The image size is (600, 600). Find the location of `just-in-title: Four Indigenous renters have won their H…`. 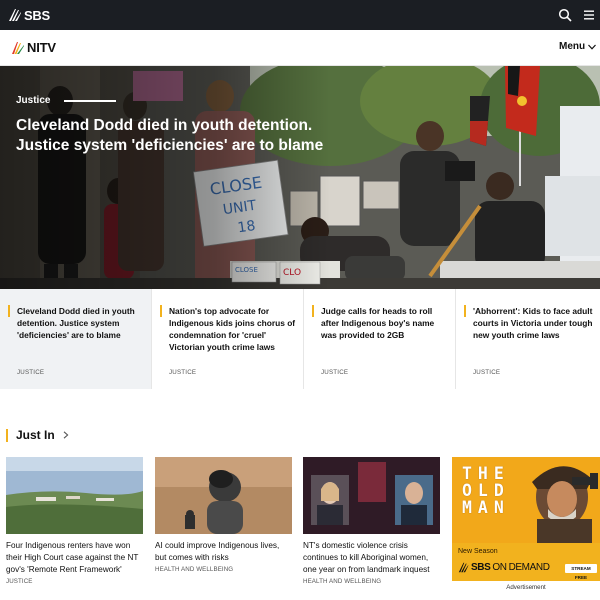

just-in-title: Four Indigenous renters have won their H… is located at coordinates (72, 557).